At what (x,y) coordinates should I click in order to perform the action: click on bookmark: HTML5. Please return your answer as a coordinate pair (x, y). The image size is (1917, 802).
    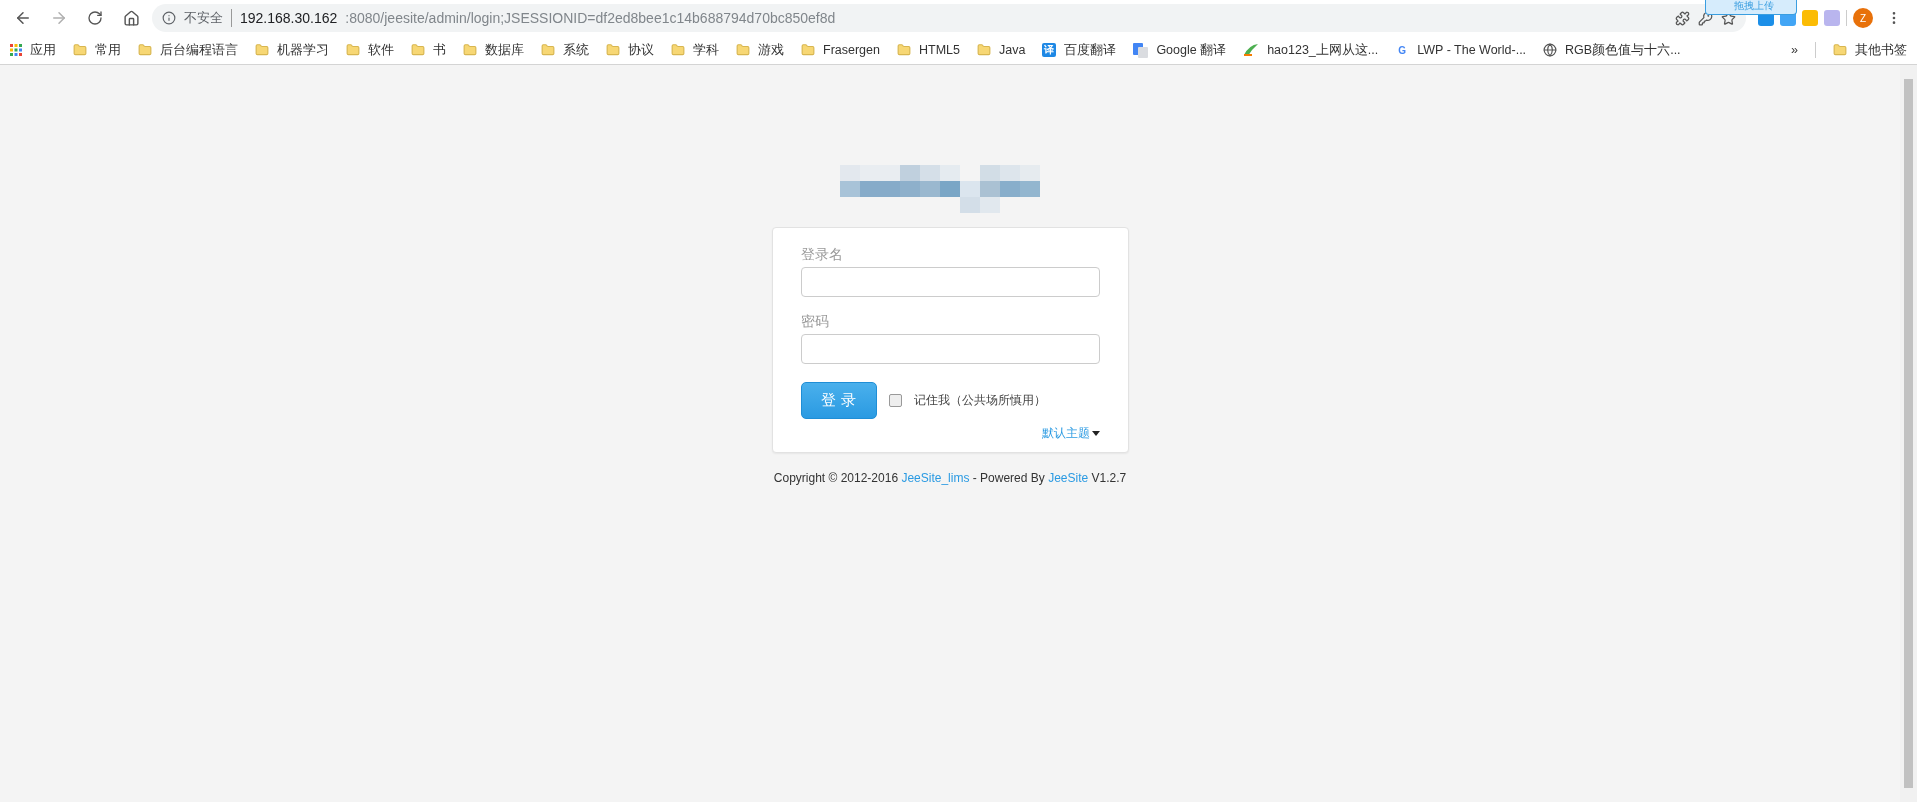
    Looking at the image, I should click on (928, 50).